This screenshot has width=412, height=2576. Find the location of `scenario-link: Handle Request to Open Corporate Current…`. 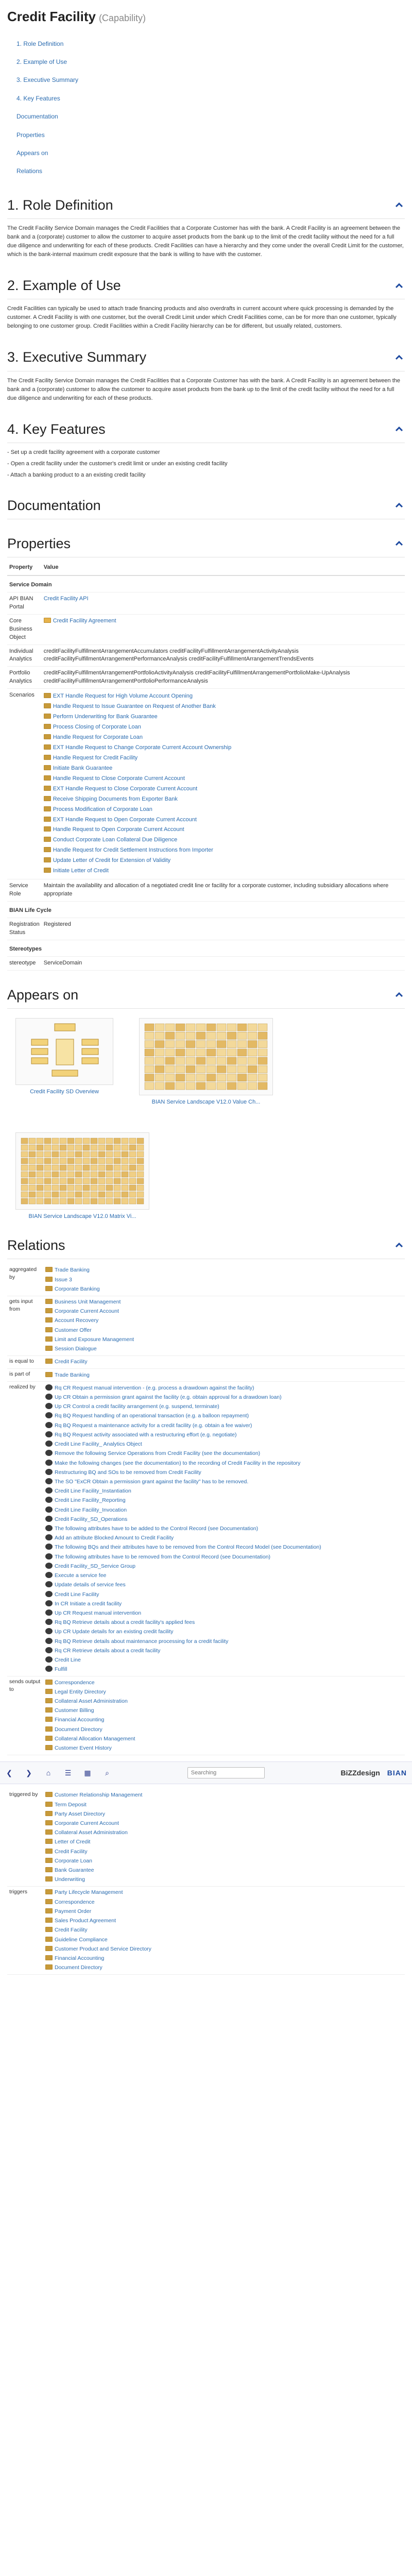

scenario-link: Handle Request to Open Corporate Current… is located at coordinates (119, 829).